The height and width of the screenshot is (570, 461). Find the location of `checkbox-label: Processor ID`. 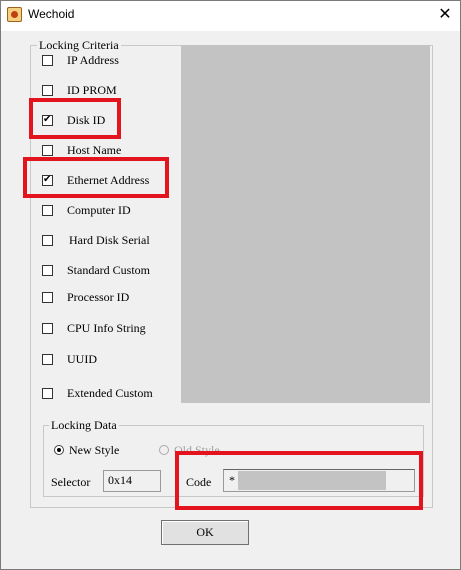

checkbox-label: Processor ID is located at coordinates (98, 296).